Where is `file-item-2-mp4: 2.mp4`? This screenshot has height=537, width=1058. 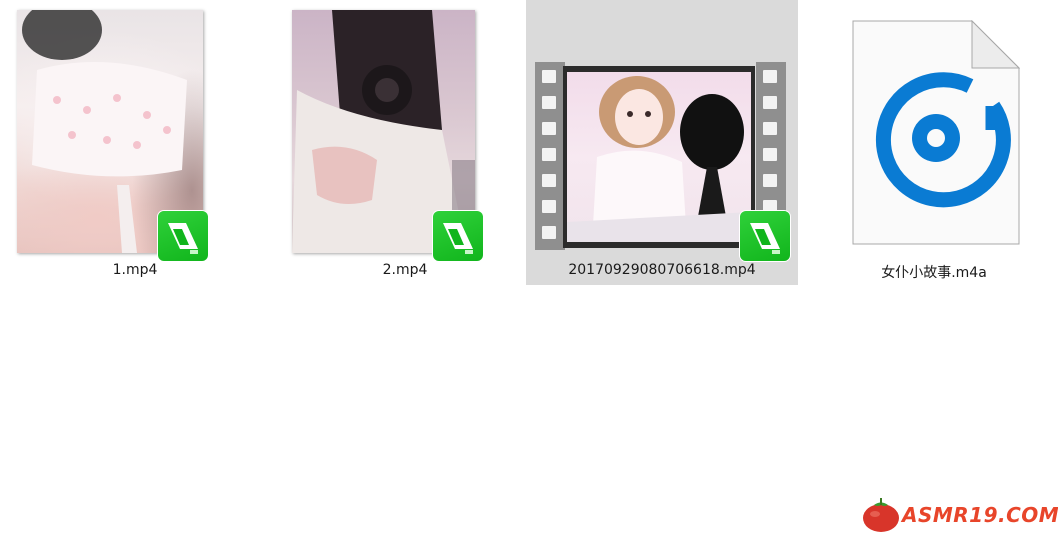 file-item-2-mp4: 2.mp4 is located at coordinates (405, 142).